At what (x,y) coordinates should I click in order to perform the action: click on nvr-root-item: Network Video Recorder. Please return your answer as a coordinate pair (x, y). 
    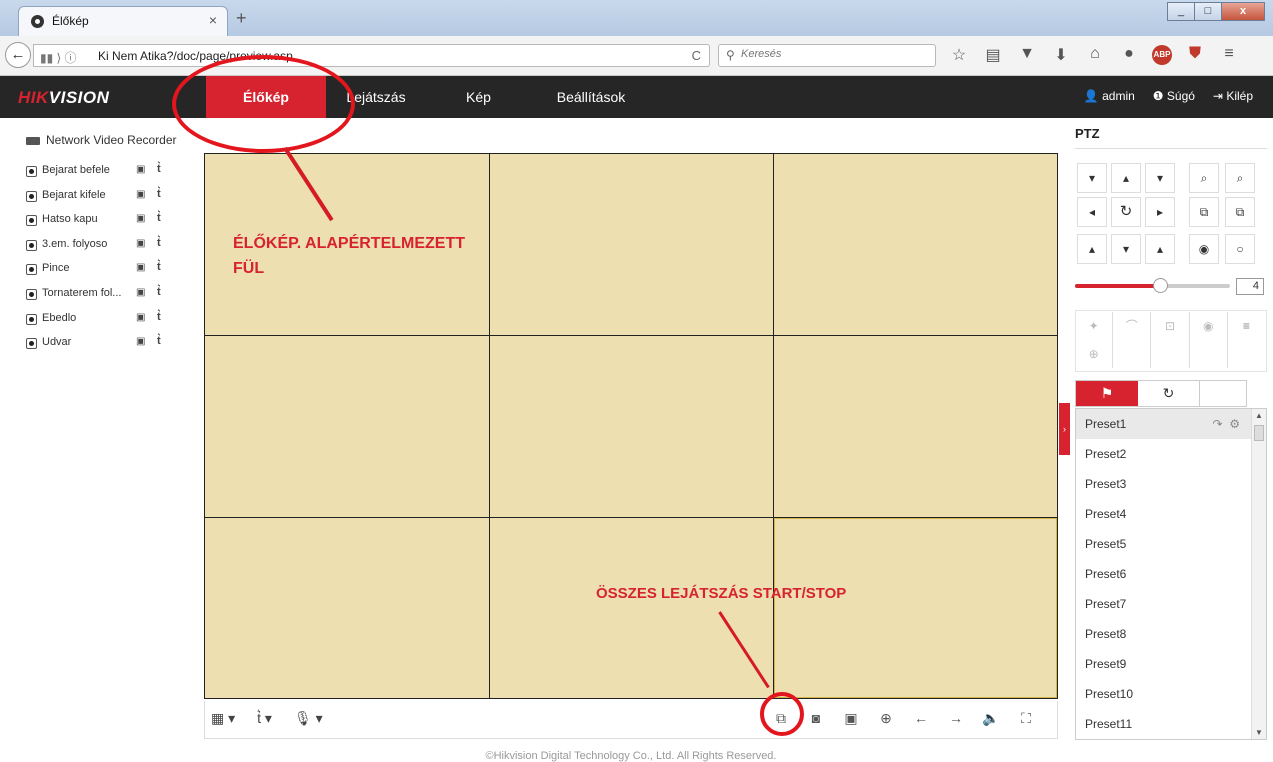
    Looking at the image, I should click on (101, 140).